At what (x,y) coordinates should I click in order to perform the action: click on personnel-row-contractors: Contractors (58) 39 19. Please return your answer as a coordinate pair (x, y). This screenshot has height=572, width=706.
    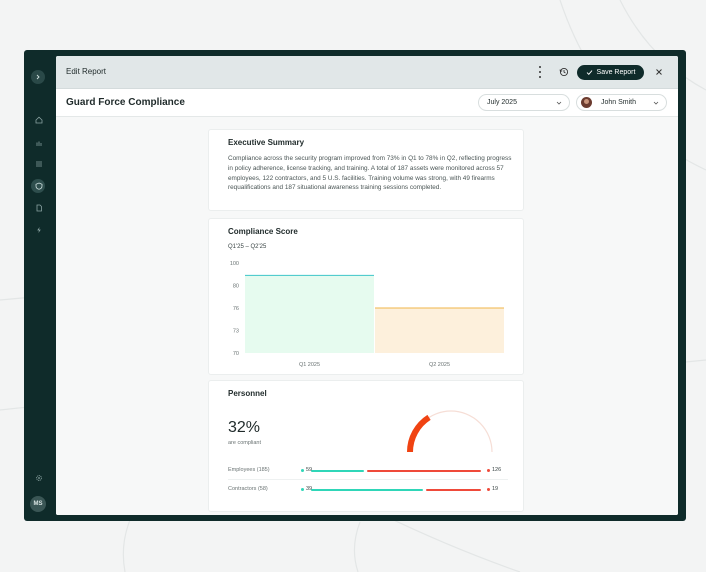
    Looking at the image, I should click on (368, 490).